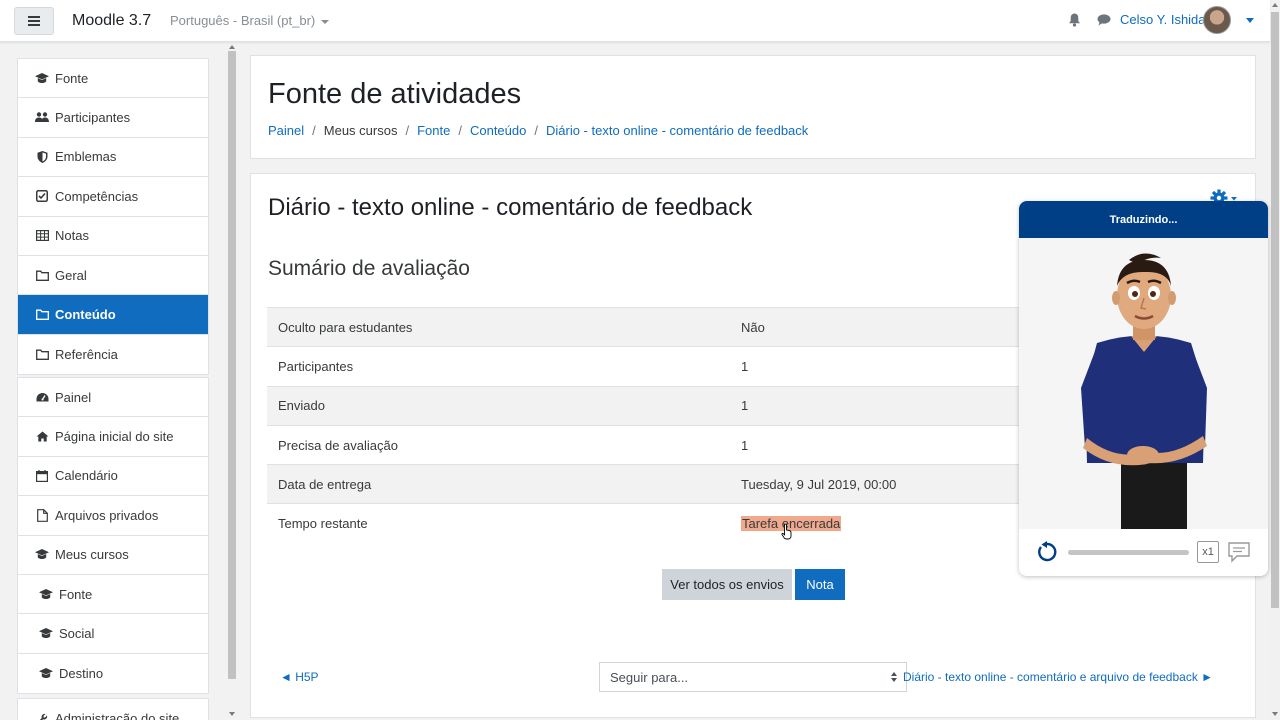 This screenshot has width=1280, height=720. Describe the element at coordinates (113, 236) in the screenshot. I see `sidebar-item-notas: Notas` at that location.